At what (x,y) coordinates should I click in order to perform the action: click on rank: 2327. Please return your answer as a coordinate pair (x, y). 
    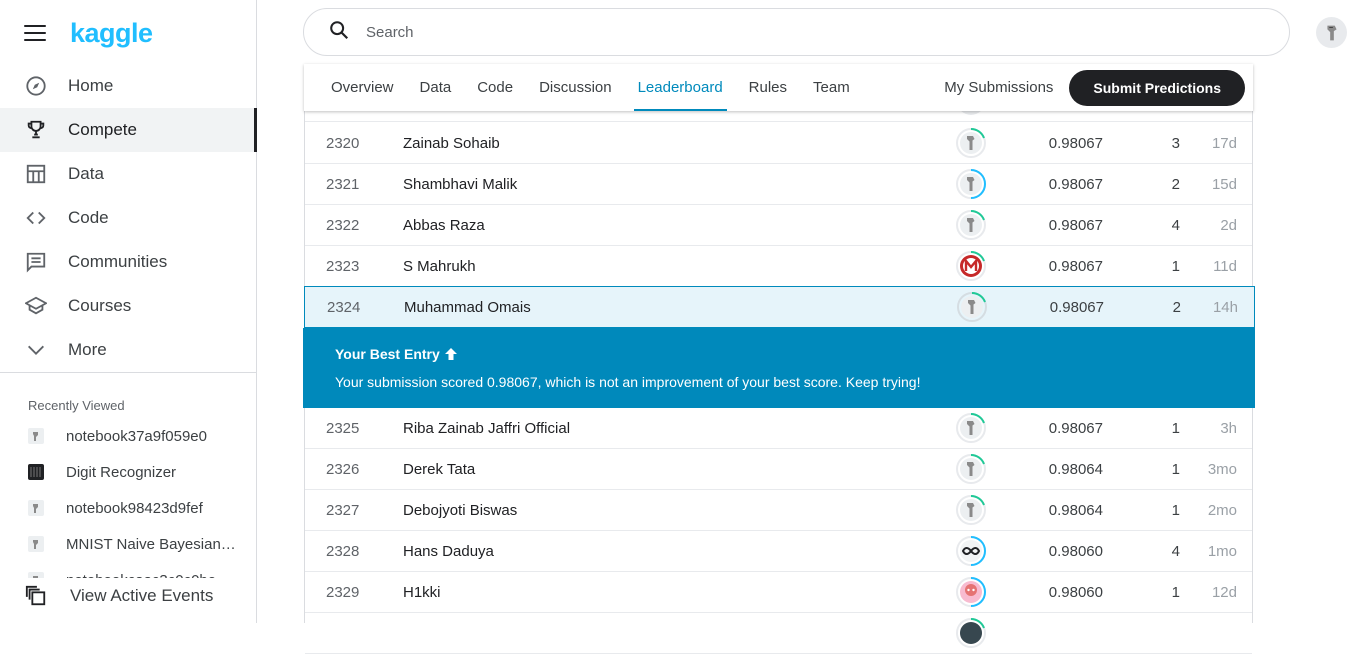
    Looking at the image, I should click on (343, 510).